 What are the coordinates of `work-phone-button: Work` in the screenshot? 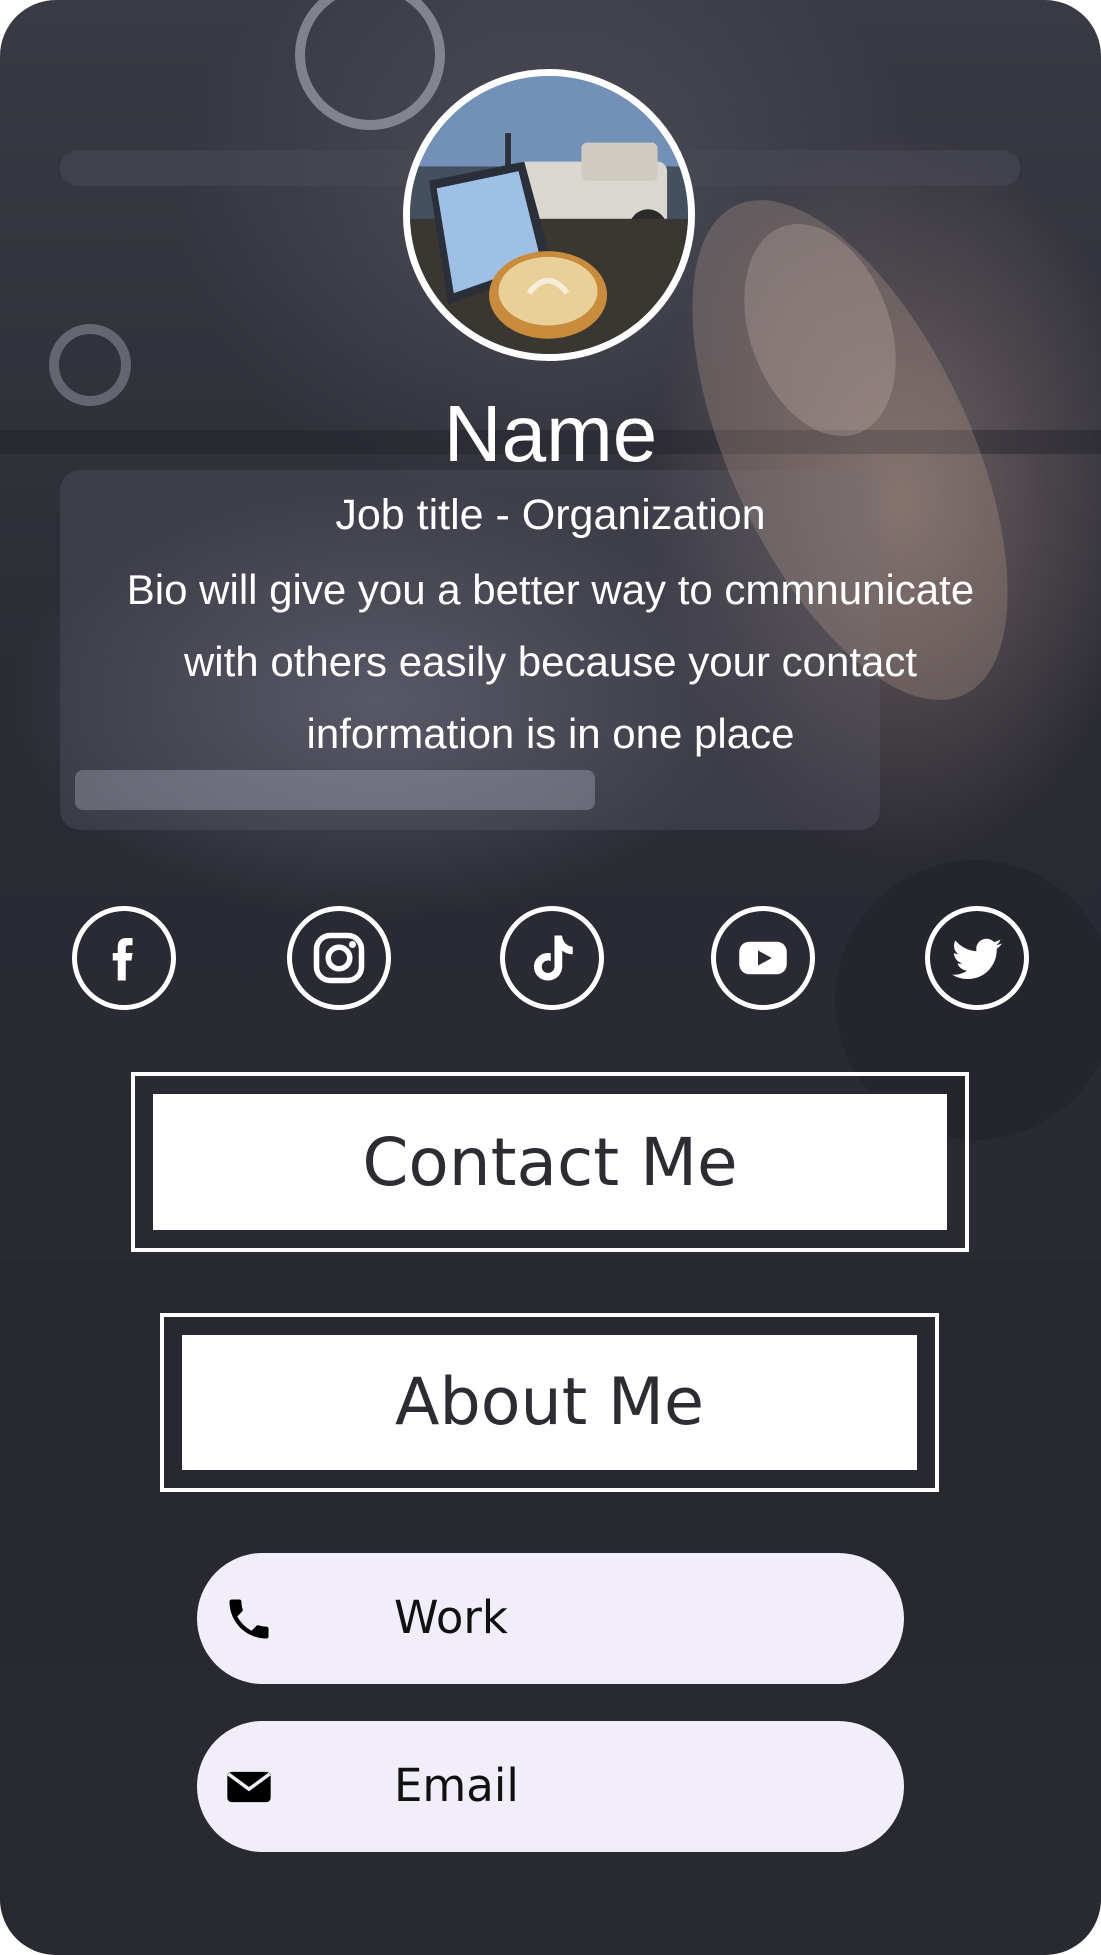 It's located at (550, 1618).